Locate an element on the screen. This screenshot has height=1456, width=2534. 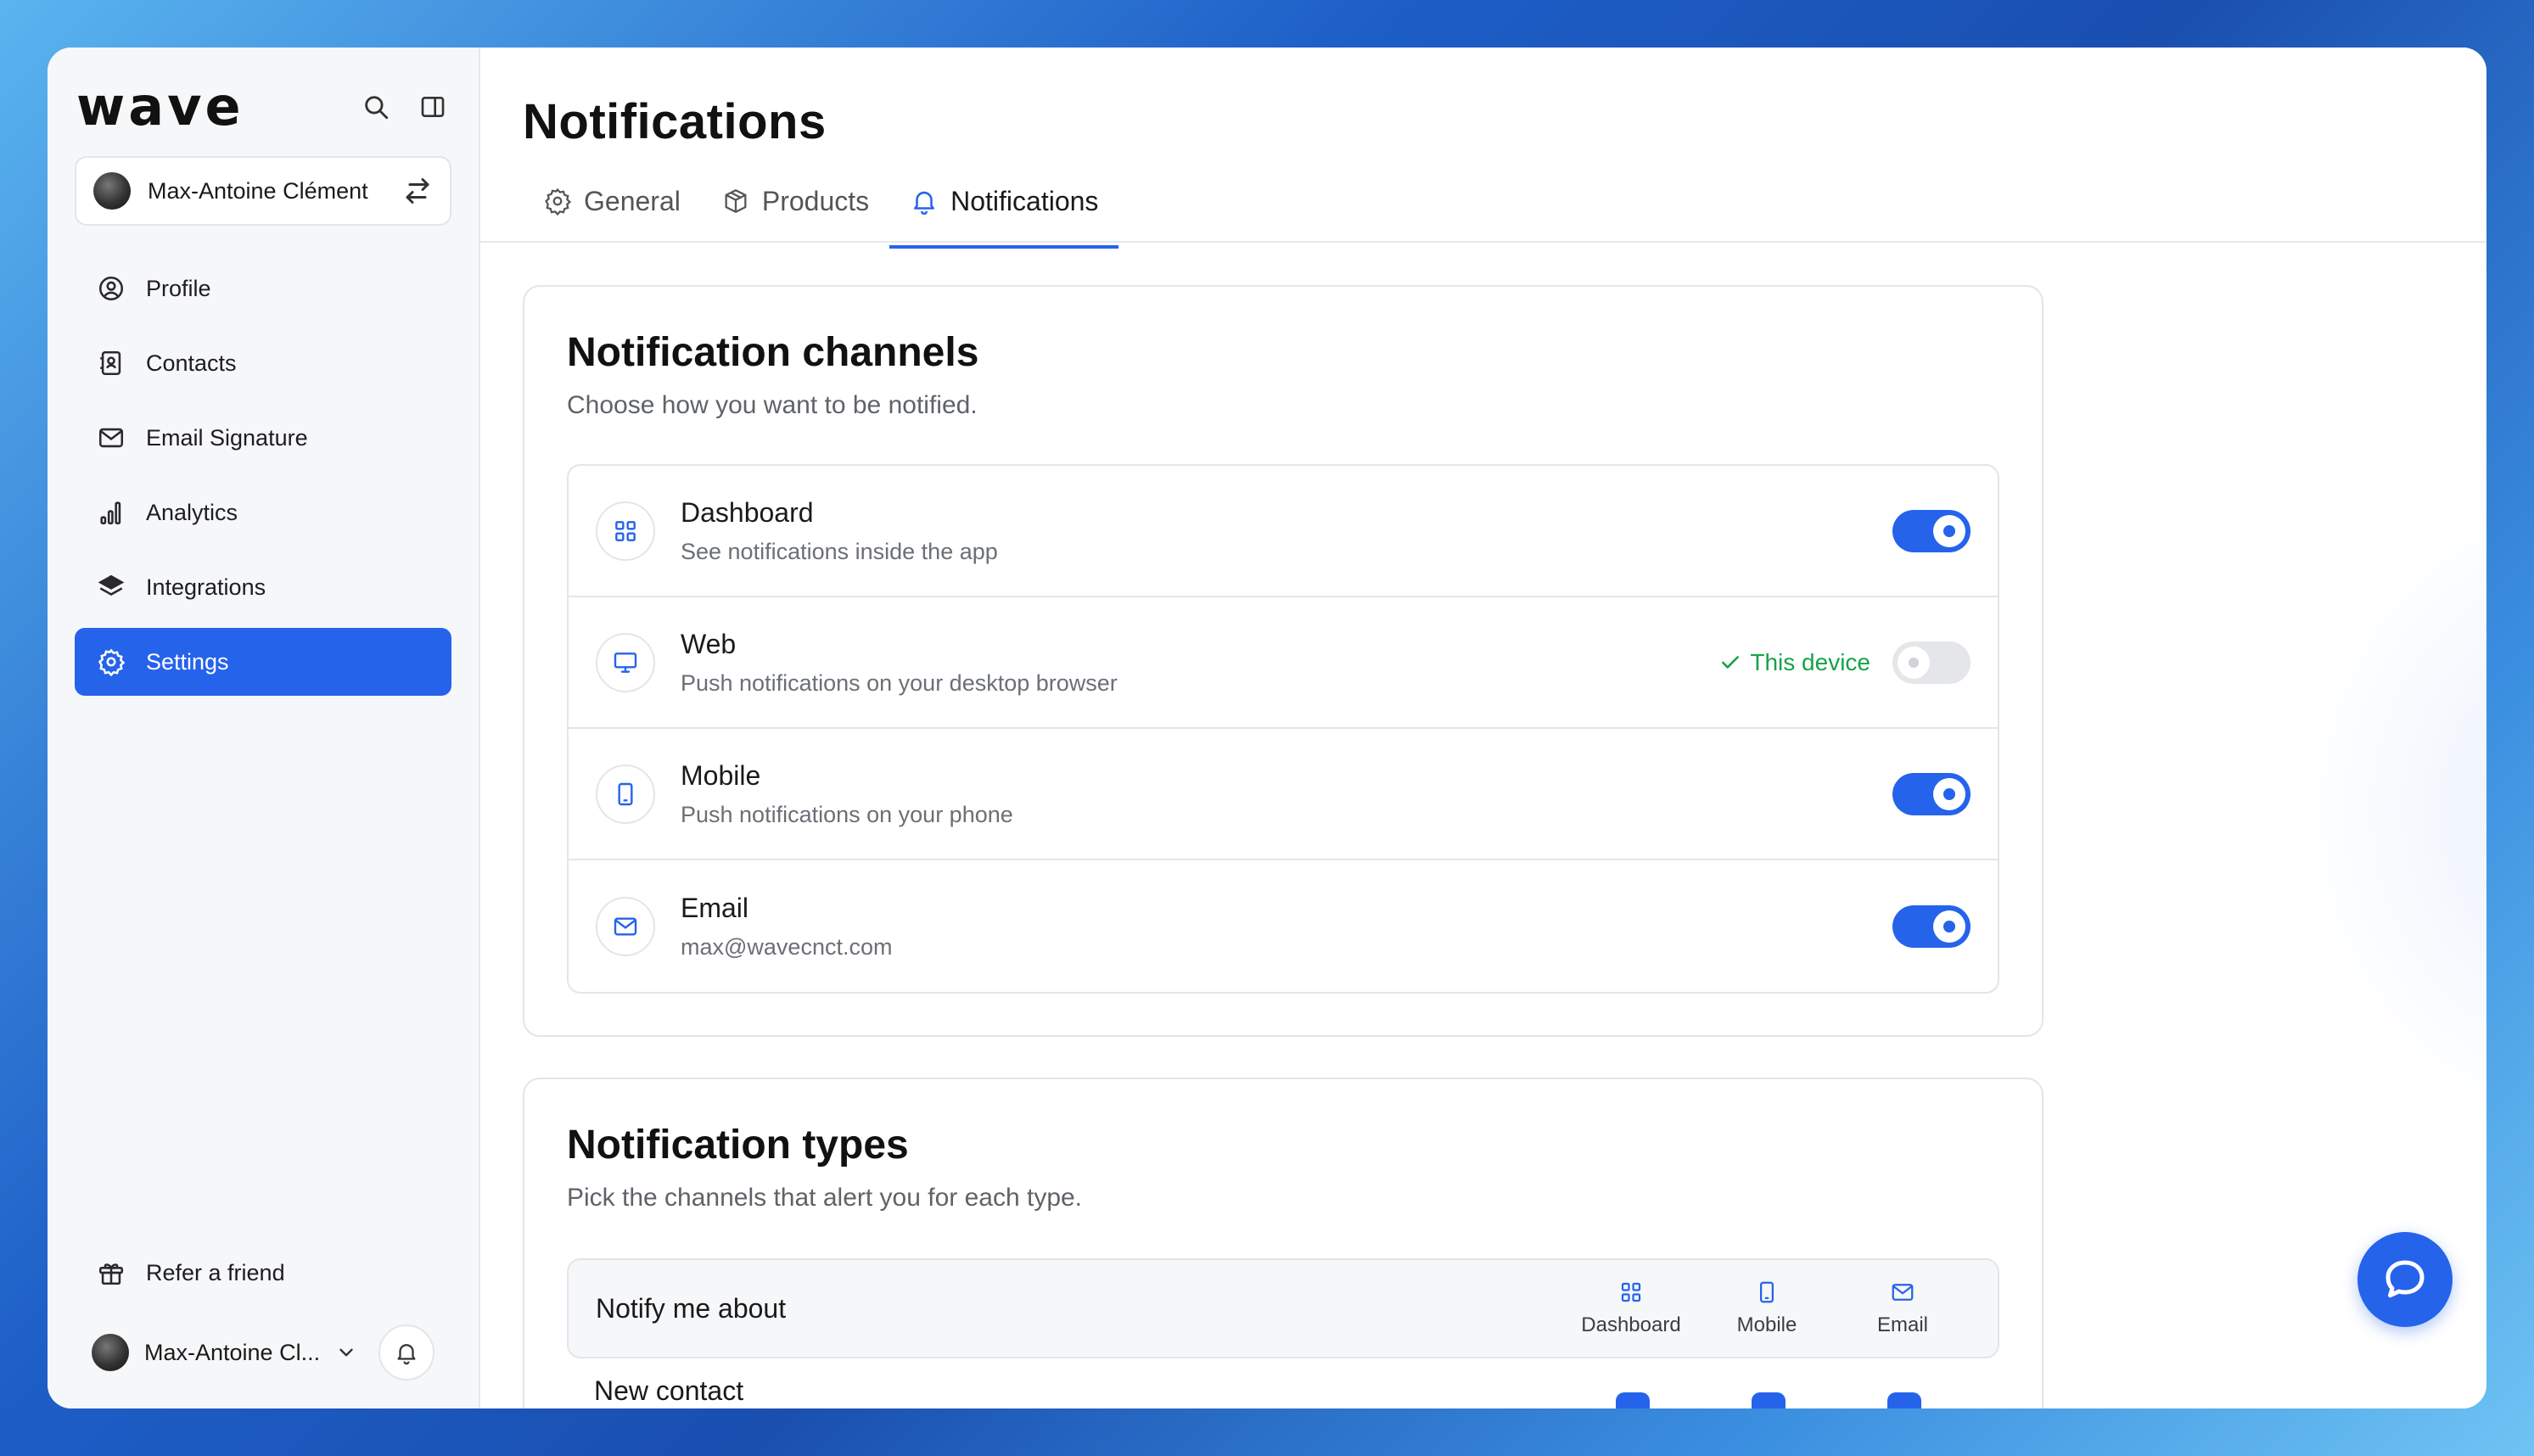
notifications-button is located at coordinates (406, 1352).